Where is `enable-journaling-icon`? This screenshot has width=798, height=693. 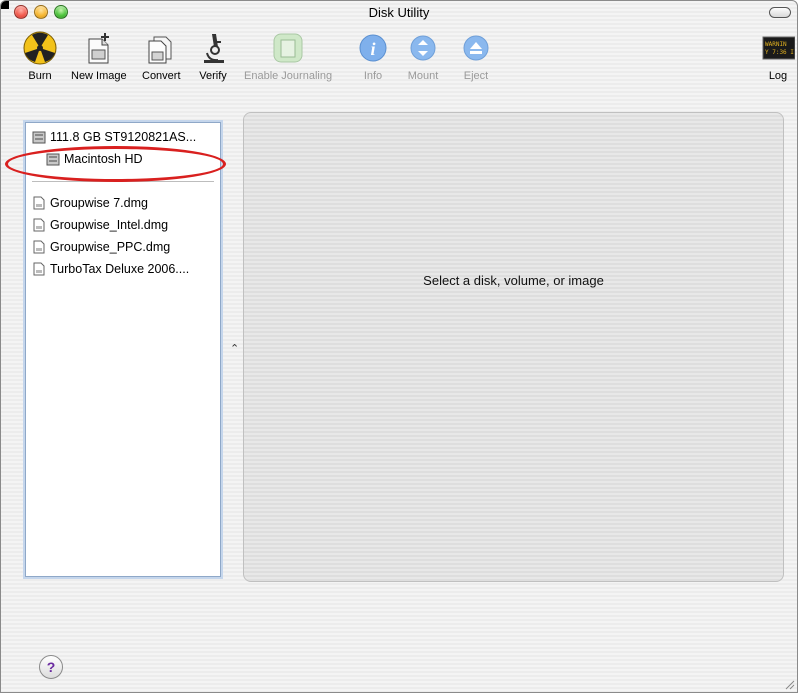
enable-journaling-icon is located at coordinates (288, 48).